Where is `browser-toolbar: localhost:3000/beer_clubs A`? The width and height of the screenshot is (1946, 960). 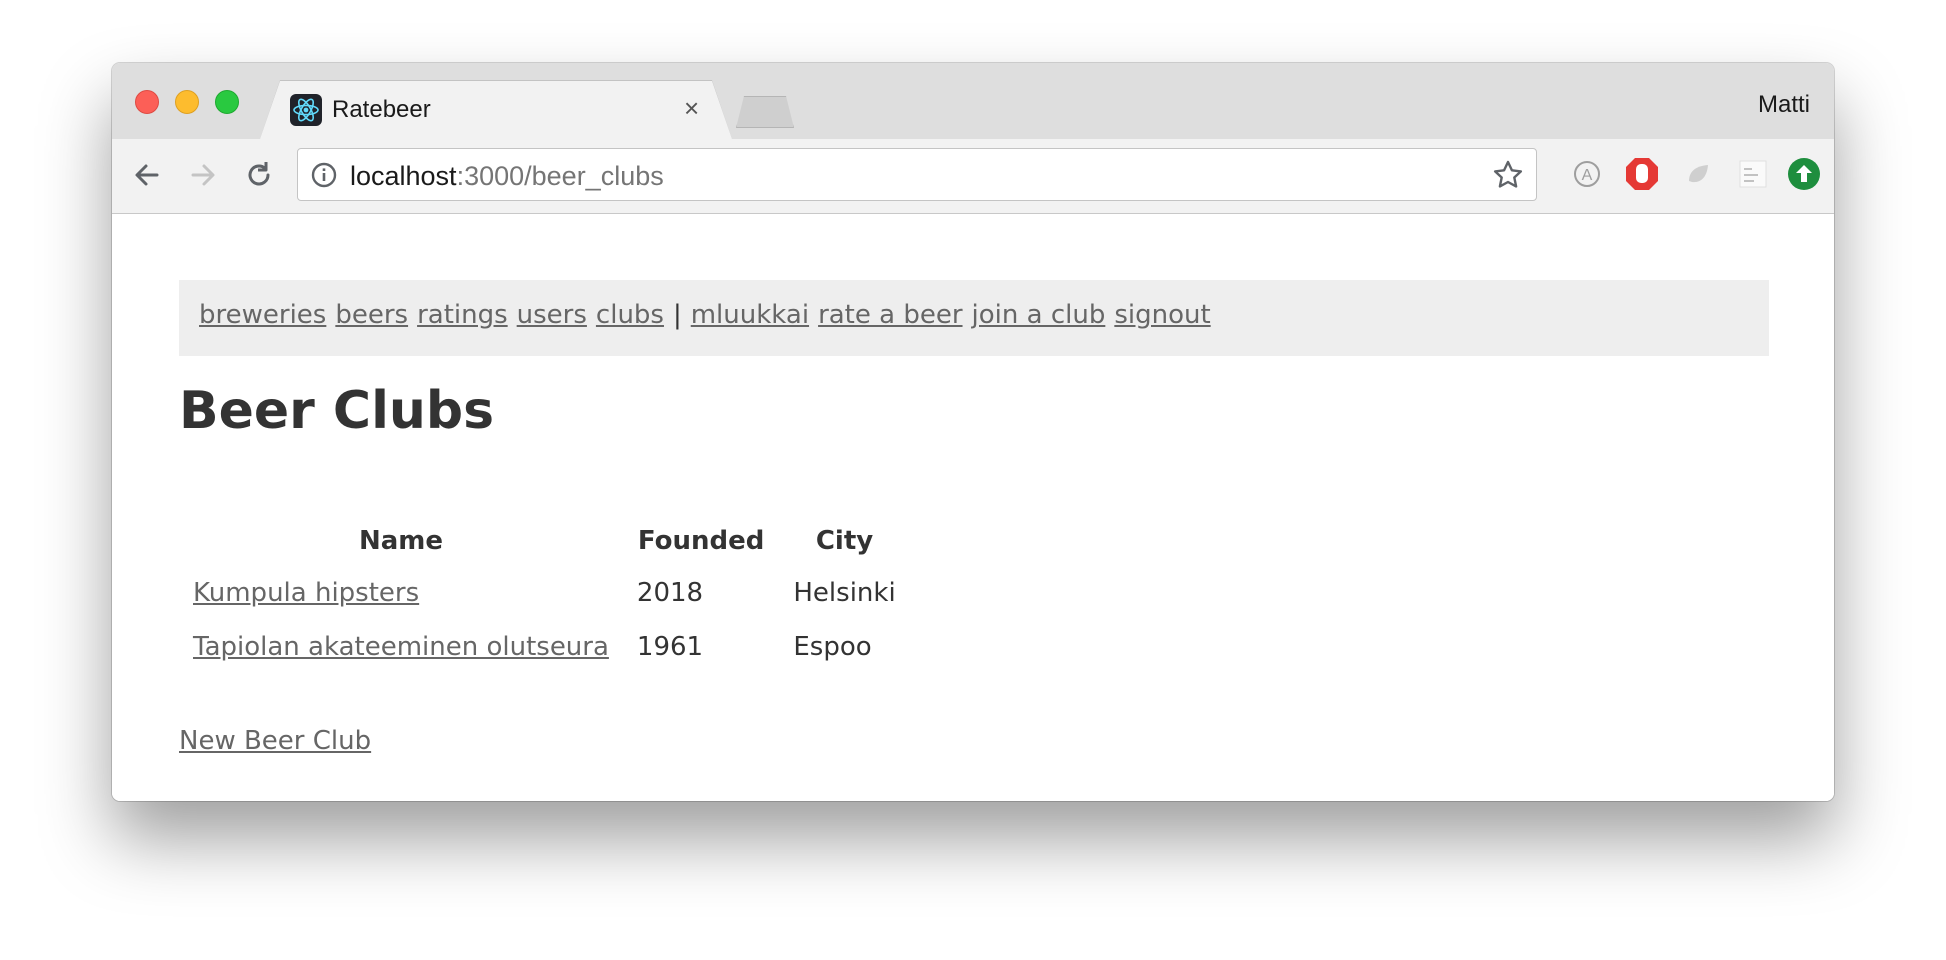 browser-toolbar: localhost:3000/beer_clubs A is located at coordinates (973, 176).